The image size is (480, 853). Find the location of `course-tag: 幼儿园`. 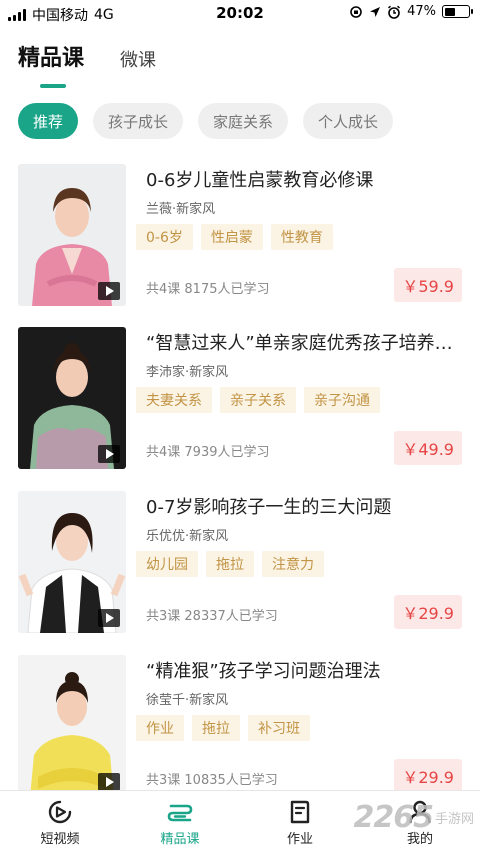

course-tag: 幼儿园 is located at coordinates (167, 564).